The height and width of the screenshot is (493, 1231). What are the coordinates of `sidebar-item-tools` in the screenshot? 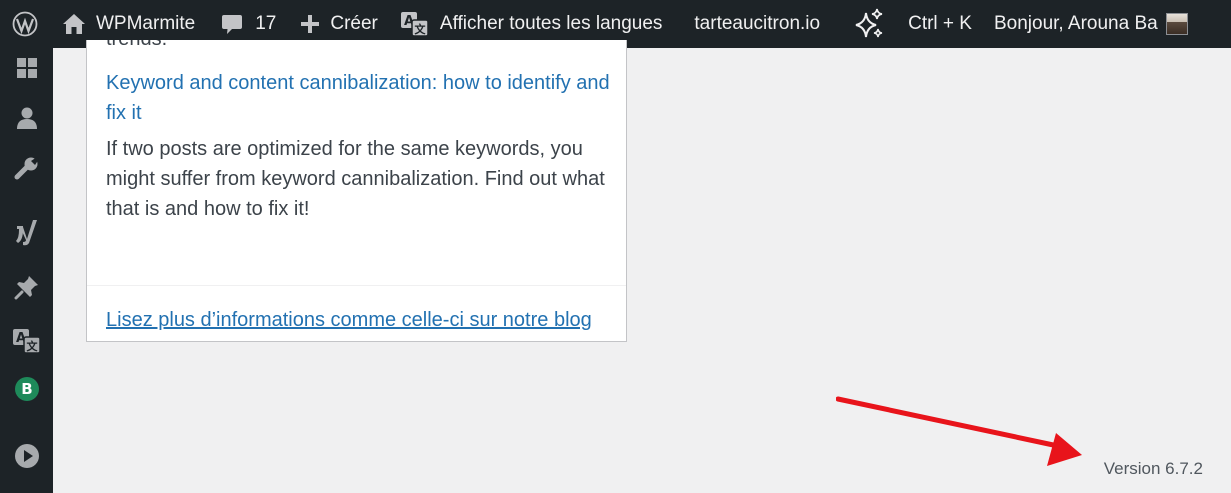 It's located at (26, 169).